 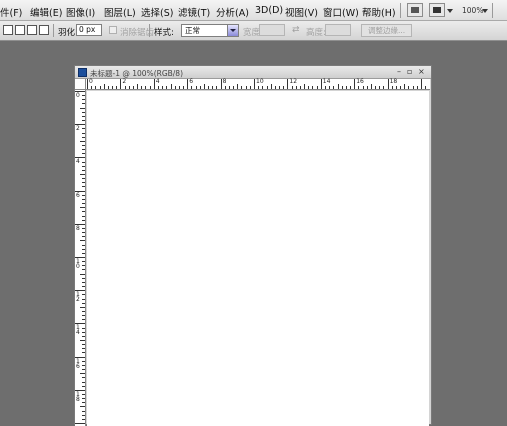 I want to click on antialias-checkbox, so click(x=113, y=30).